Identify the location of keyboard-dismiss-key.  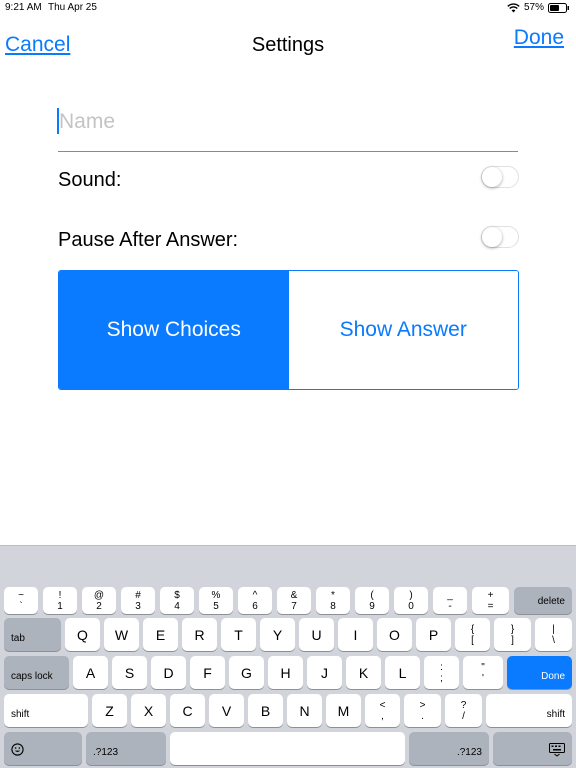
(532, 748).